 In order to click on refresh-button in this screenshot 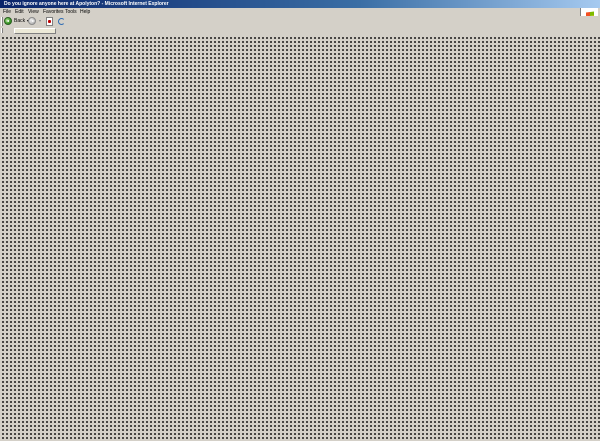, I will do `click(61, 21)`.